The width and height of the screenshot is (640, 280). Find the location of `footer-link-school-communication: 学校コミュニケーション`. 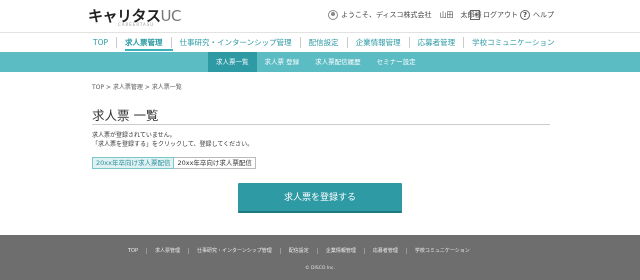

footer-link-school-communication: 学校コミュニケーション is located at coordinates (441, 251).